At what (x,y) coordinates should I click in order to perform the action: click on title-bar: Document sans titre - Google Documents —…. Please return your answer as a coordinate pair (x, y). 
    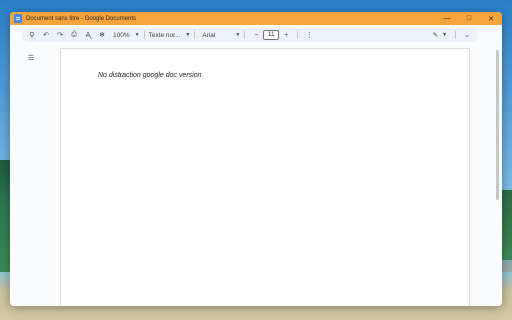
    Looking at the image, I should click on (256, 18).